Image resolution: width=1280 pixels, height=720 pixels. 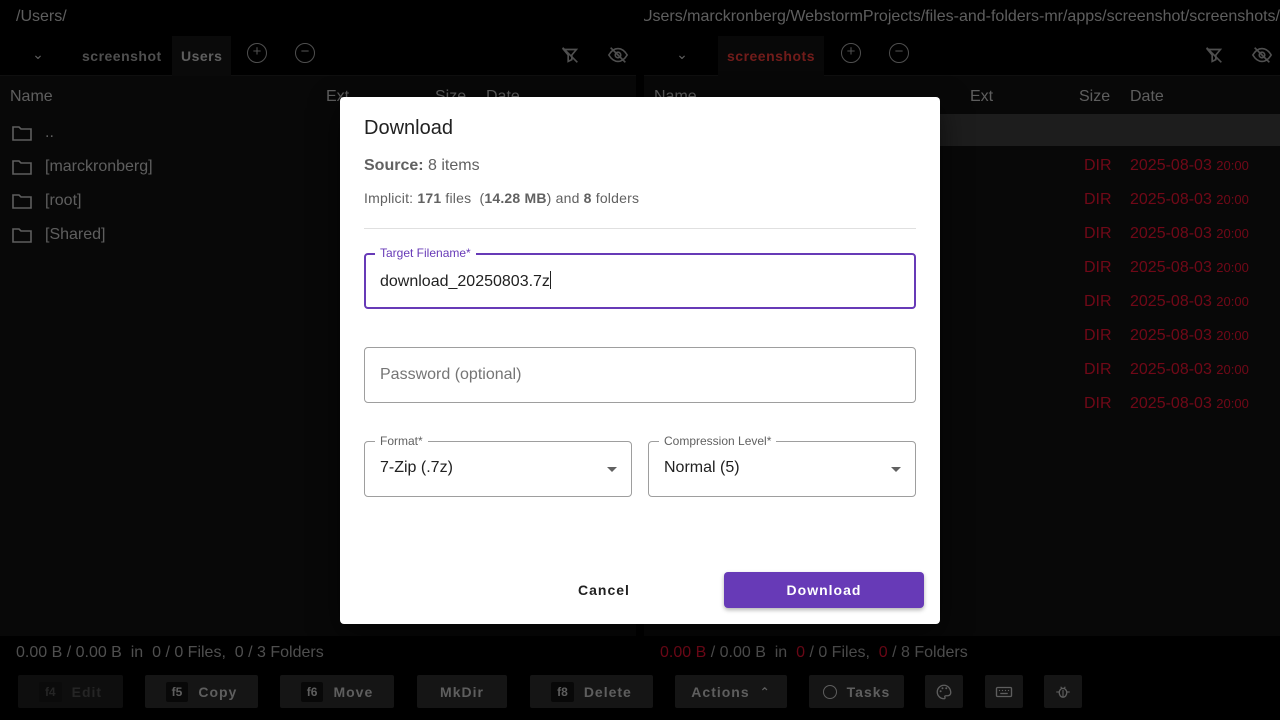 I want to click on implicit-prefix: Implicit:, so click(x=391, y=198).